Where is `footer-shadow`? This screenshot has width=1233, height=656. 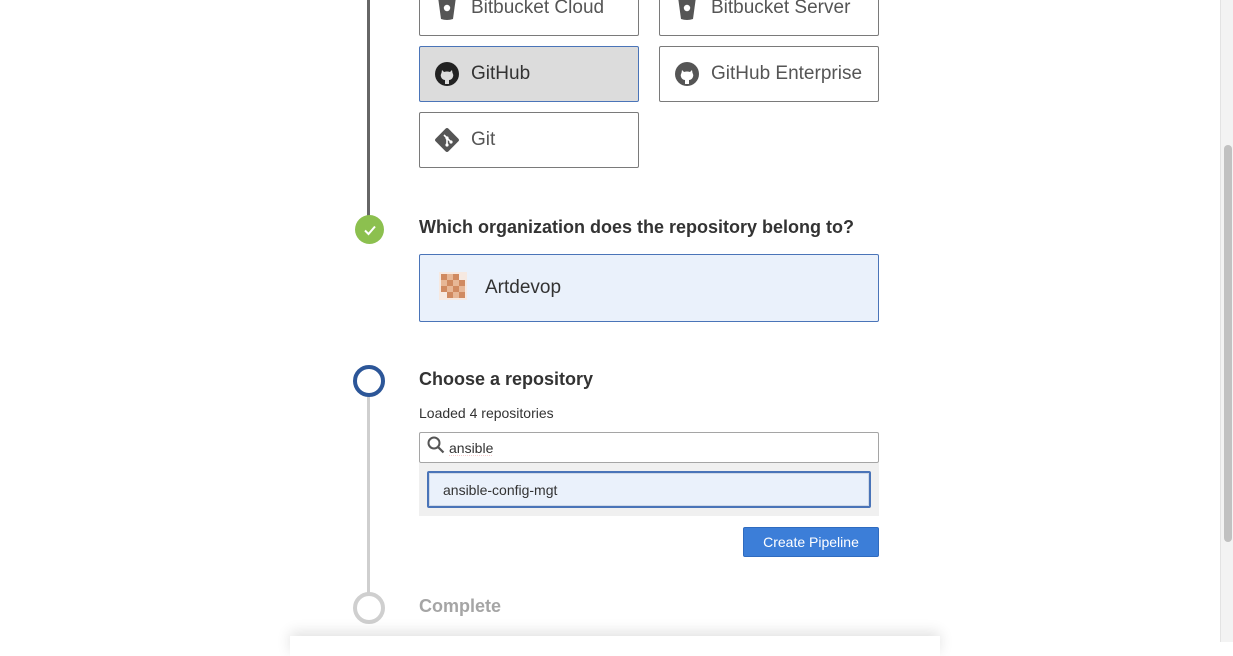
footer-shadow is located at coordinates (615, 646).